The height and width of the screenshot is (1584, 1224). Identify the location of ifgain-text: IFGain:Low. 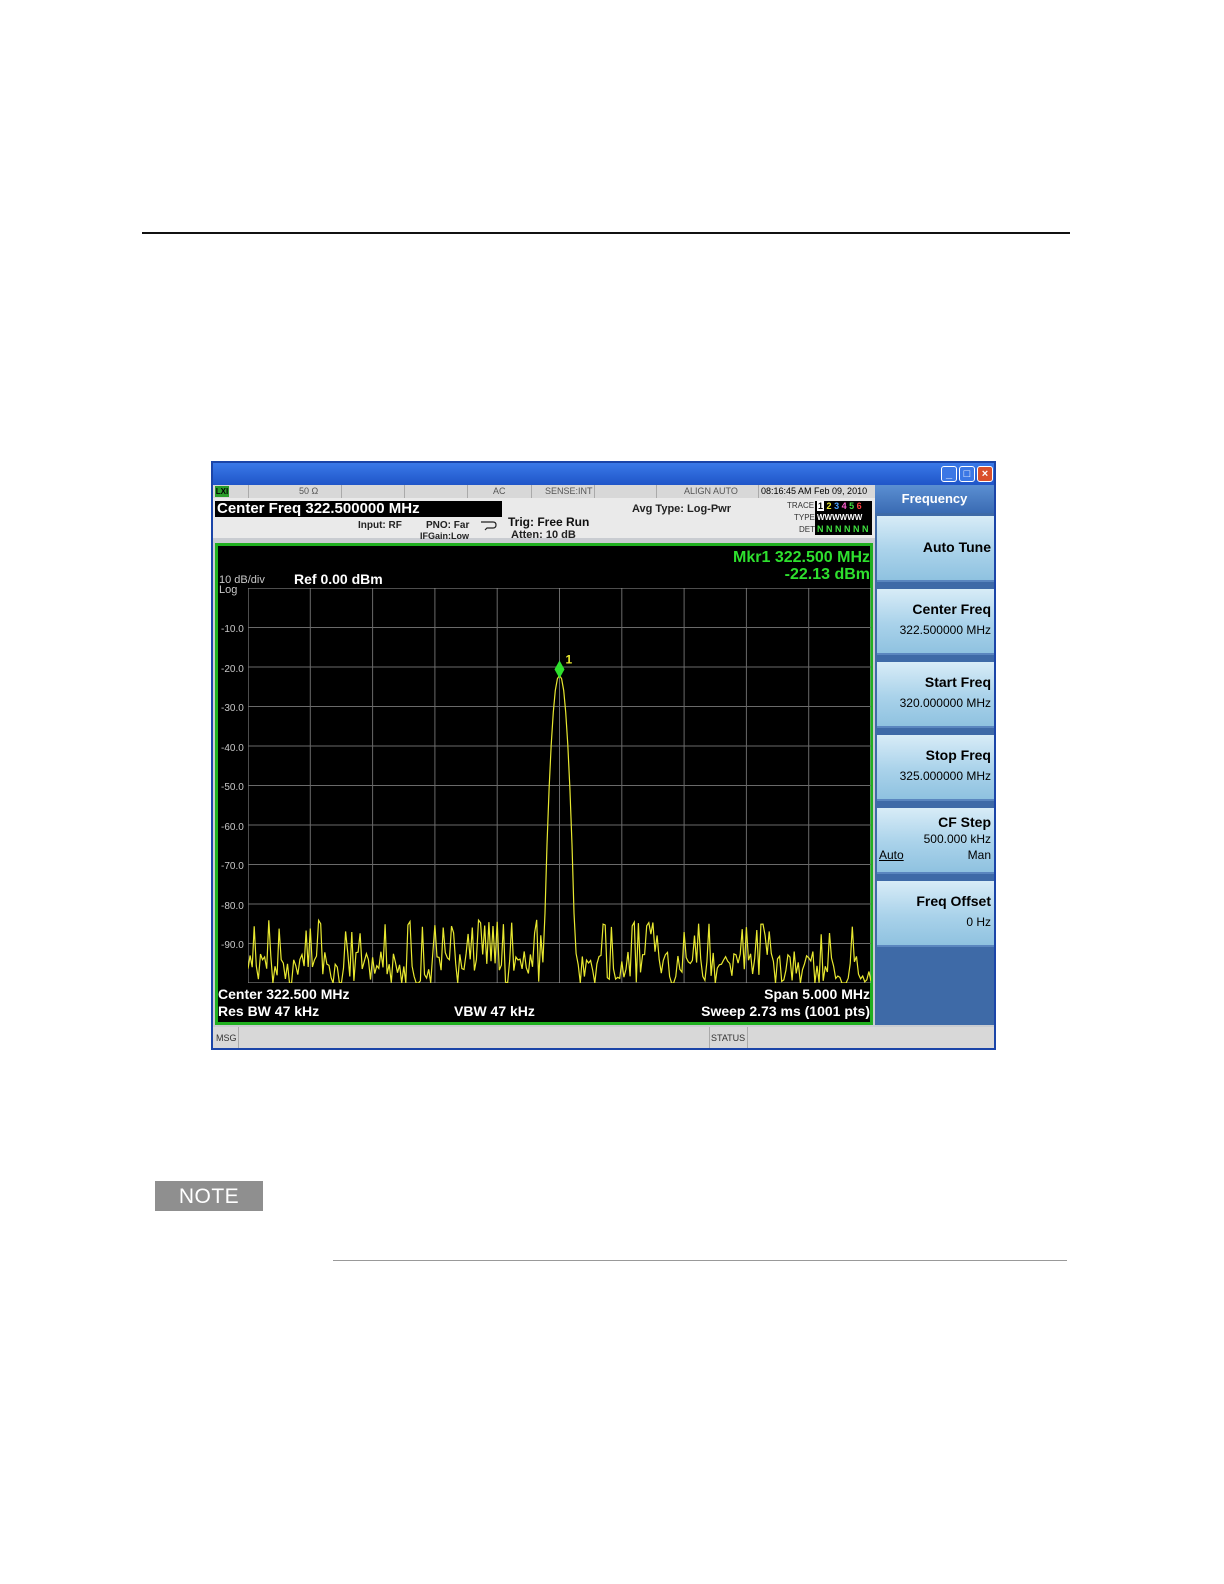
(444, 536).